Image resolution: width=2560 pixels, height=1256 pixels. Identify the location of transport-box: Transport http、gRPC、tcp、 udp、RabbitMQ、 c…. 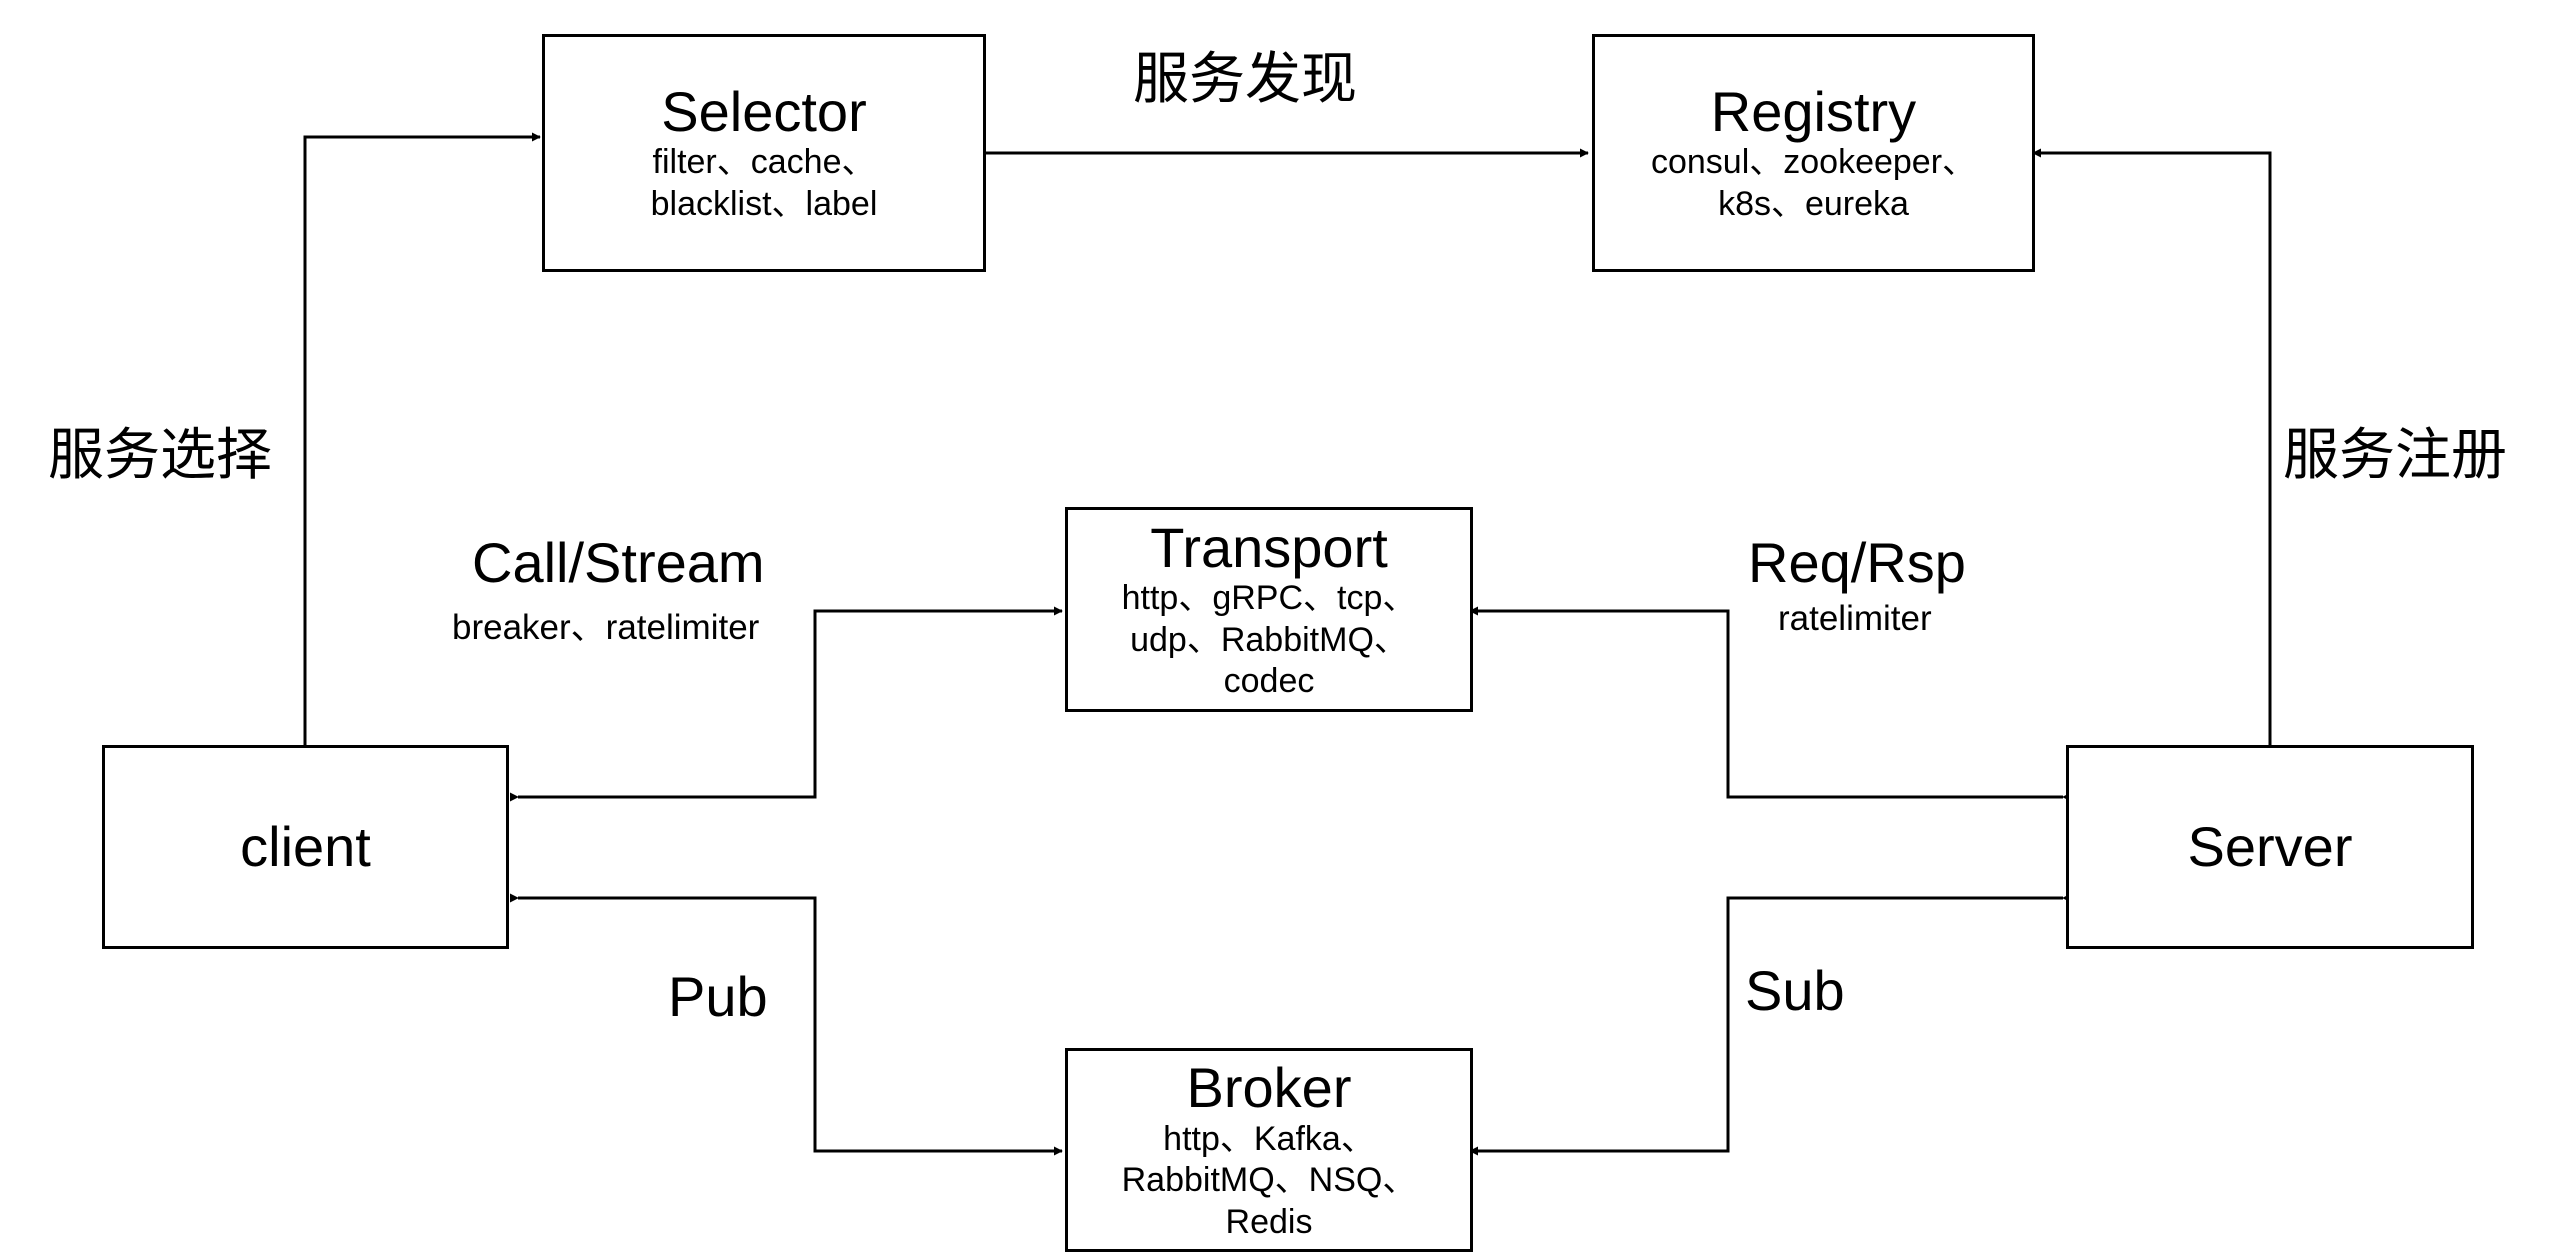
(1269, 609).